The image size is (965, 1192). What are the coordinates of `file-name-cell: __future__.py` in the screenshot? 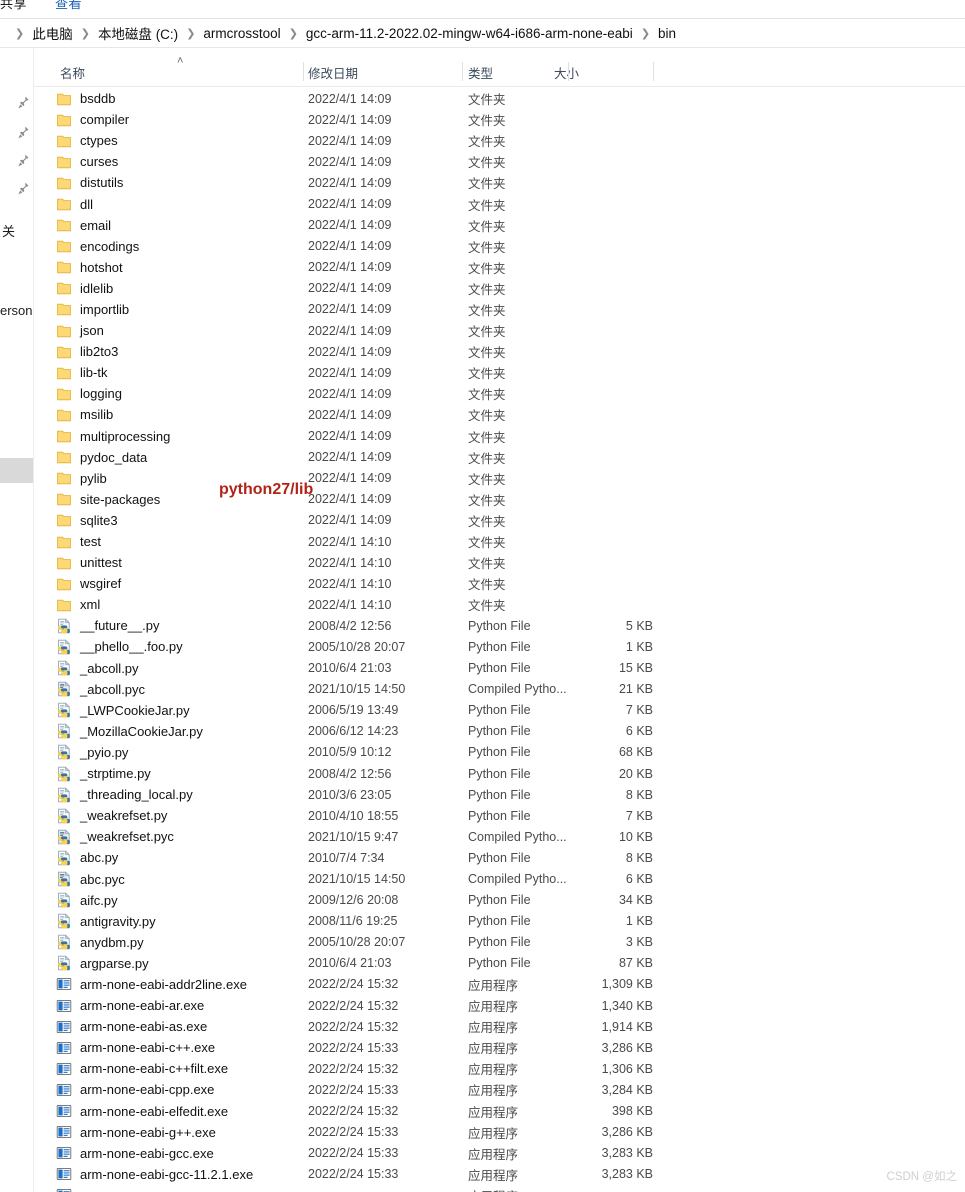 It's located at (108, 625).